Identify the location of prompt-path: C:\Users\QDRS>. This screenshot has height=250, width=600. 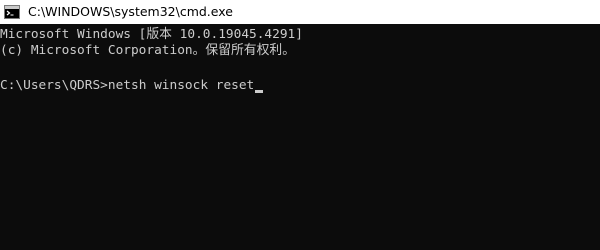
(54, 85).